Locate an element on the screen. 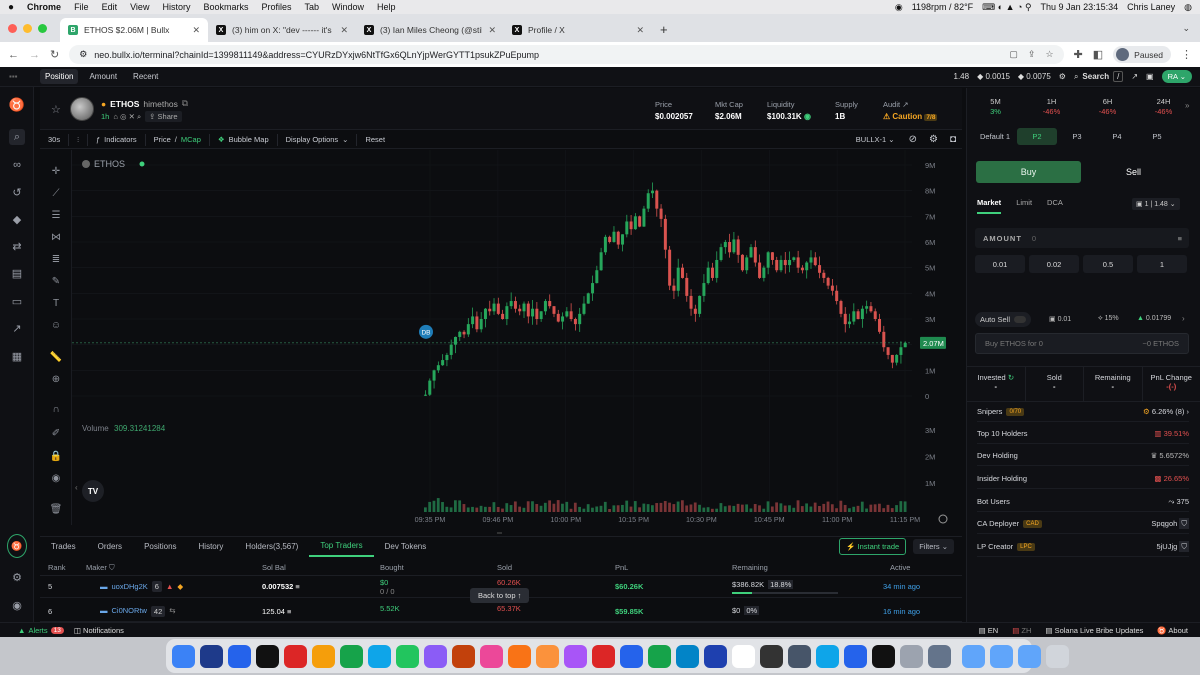  menu-file: File is located at coordinates (81, 7).